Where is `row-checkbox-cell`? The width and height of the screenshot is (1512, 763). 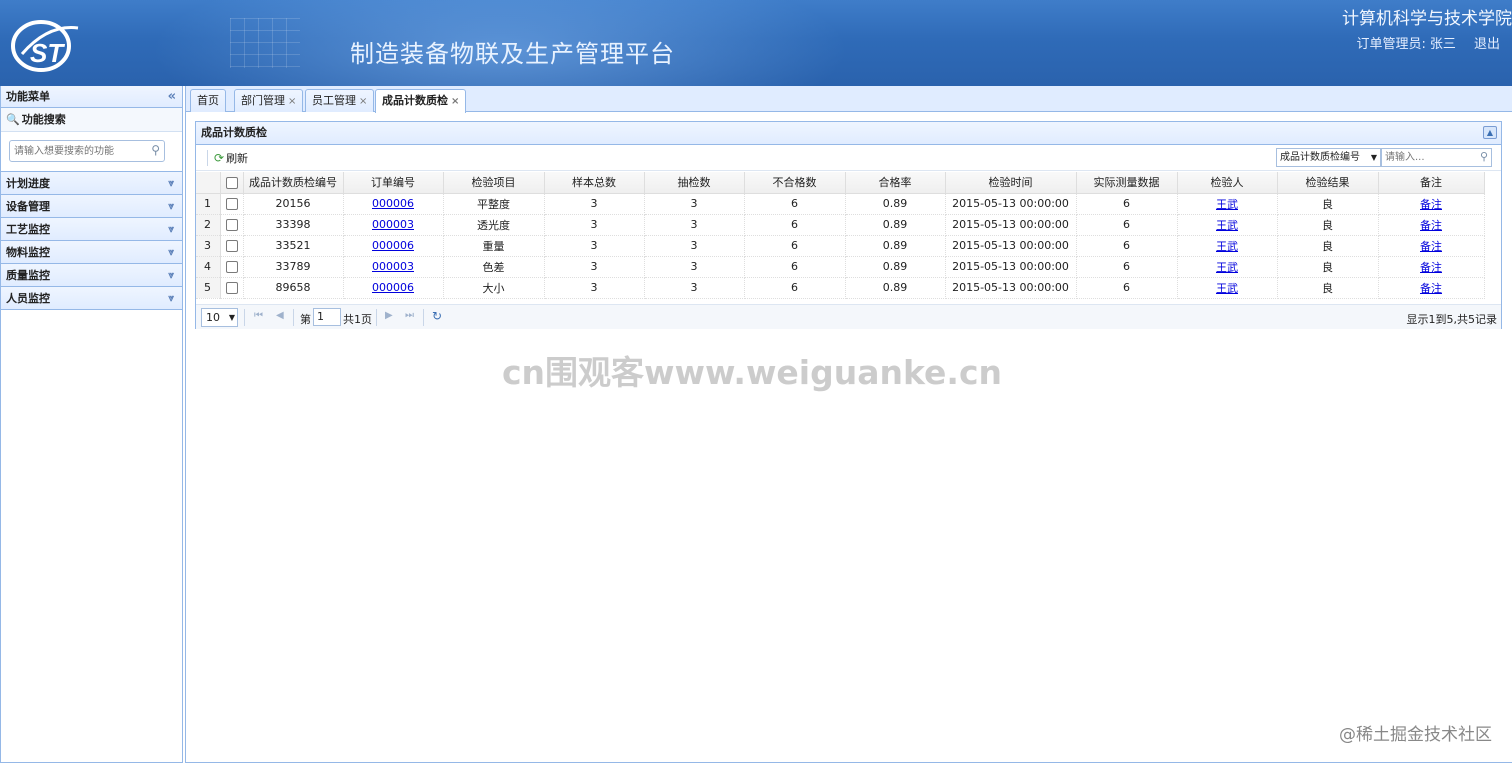 row-checkbox-cell is located at coordinates (232, 288).